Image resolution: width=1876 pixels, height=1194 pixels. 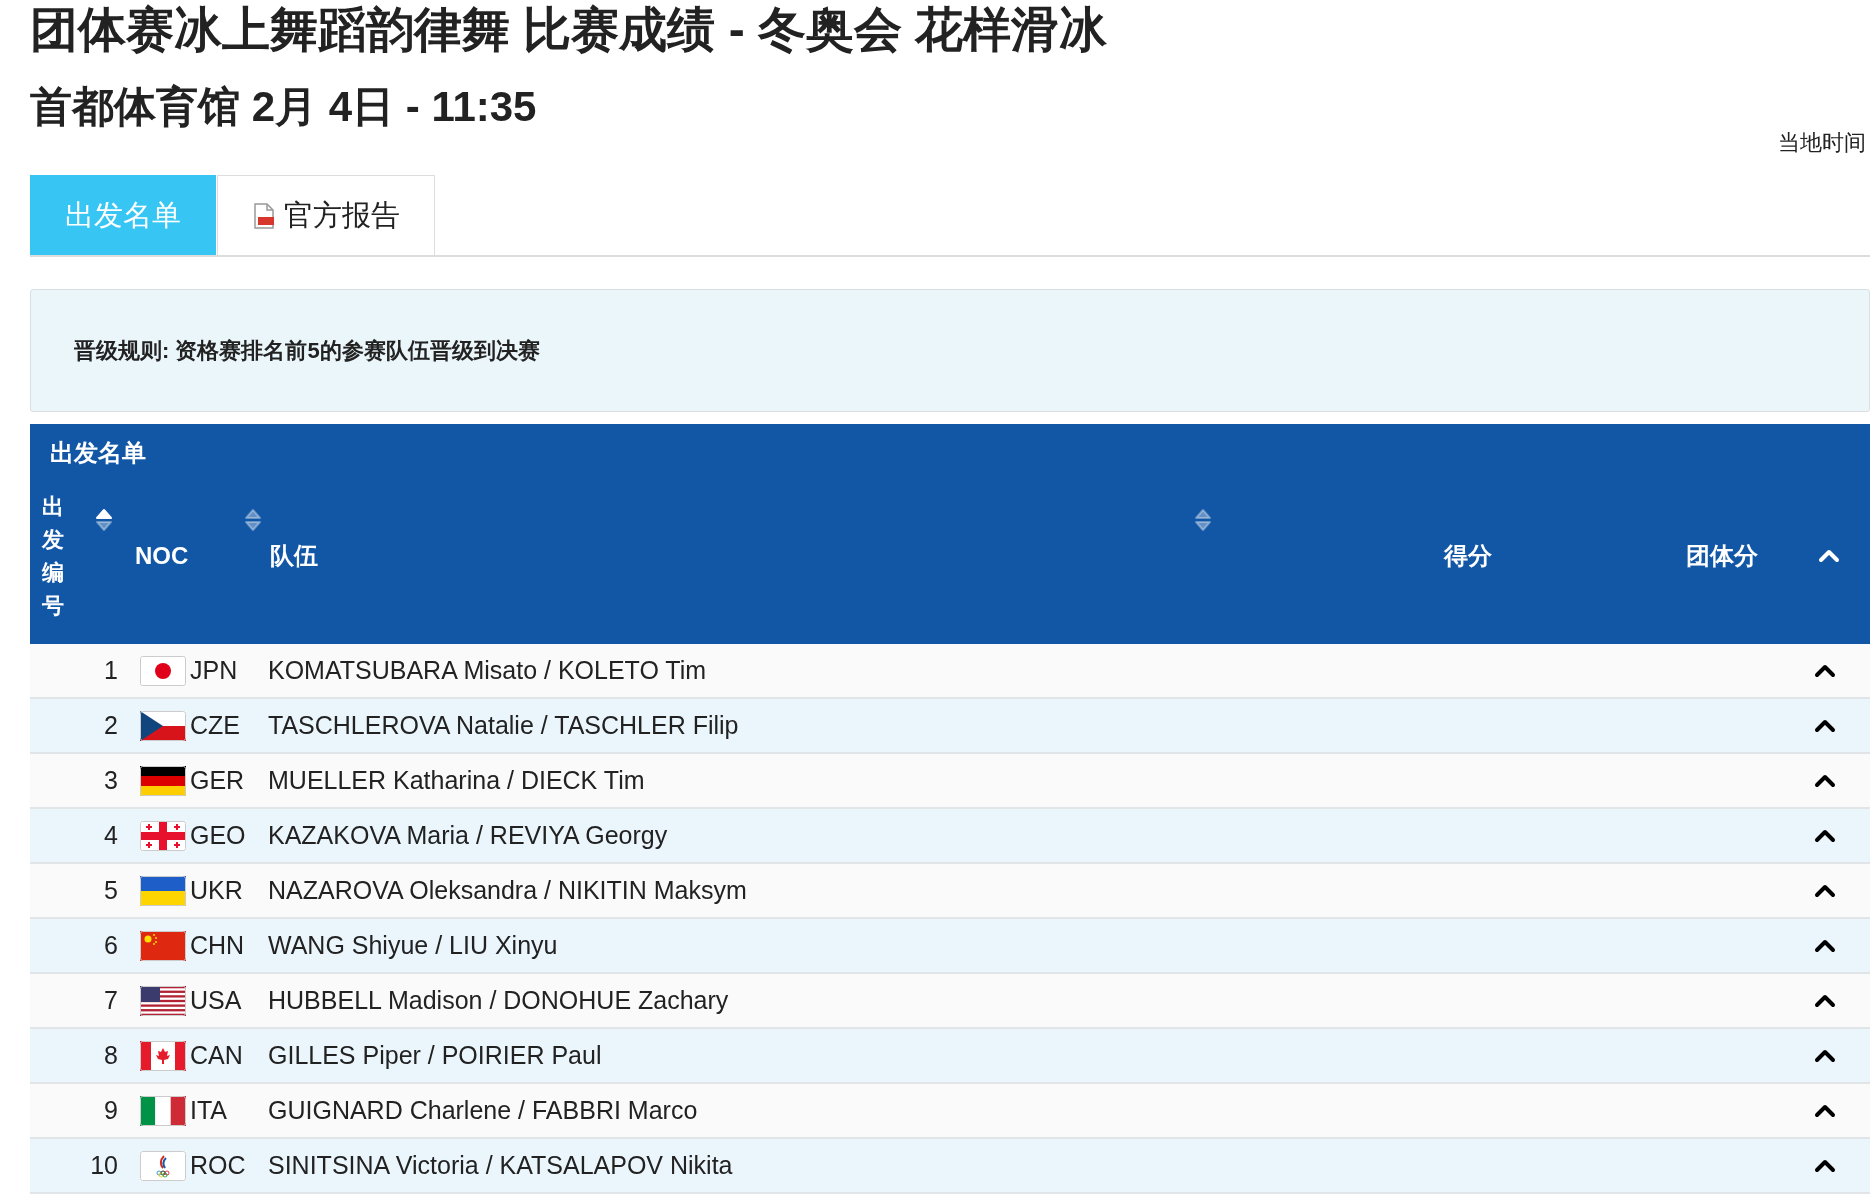 I want to click on table-caption: 出发名单, so click(x=97, y=453).